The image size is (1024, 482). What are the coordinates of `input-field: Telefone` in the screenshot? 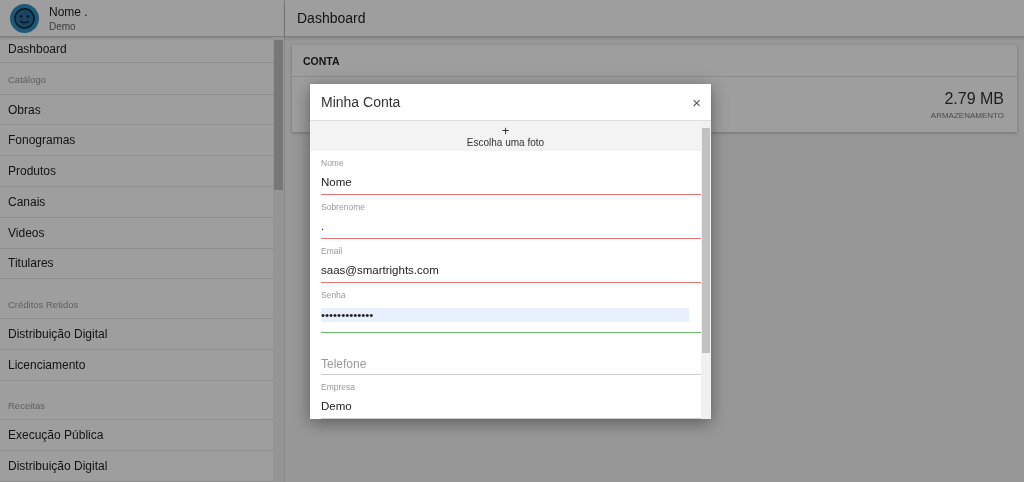 It's located at (511, 364).